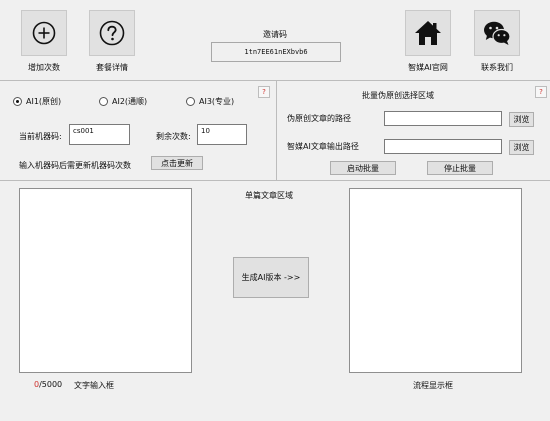 This screenshot has height=421, width=550. I want to click on text-input-caption: 文字输入框, so click(94, 385).